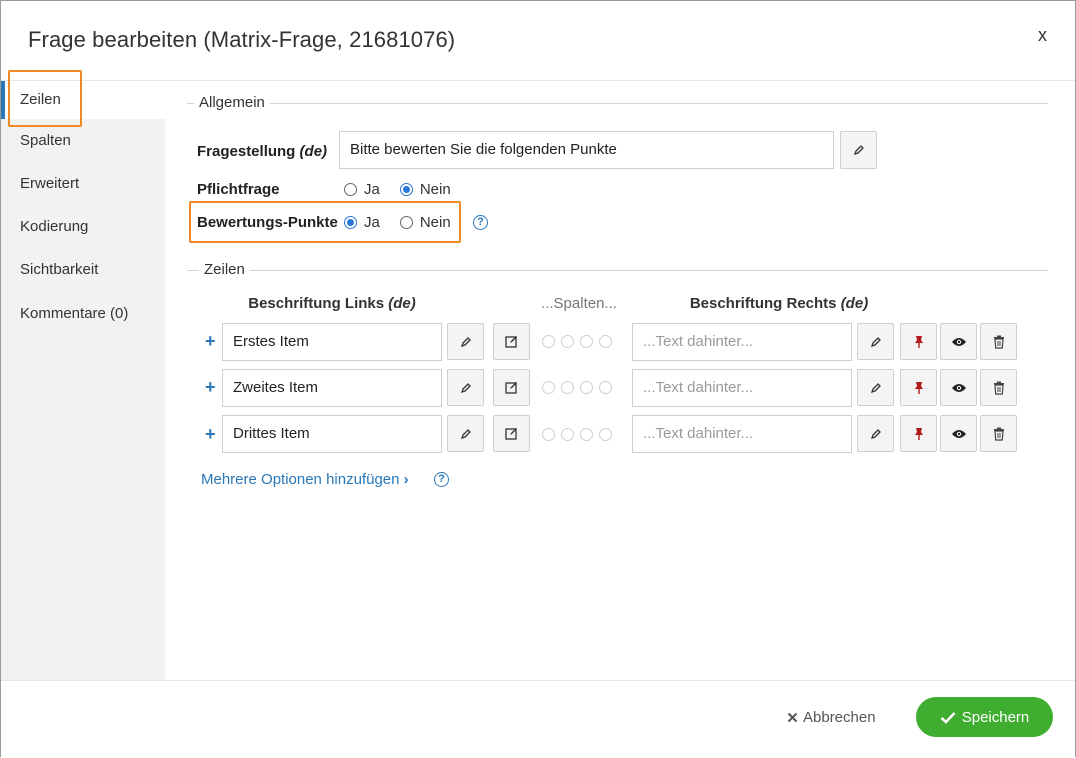  I want to click on pflichtfrage-radio-group: Ja Nein, so click(407, 189).